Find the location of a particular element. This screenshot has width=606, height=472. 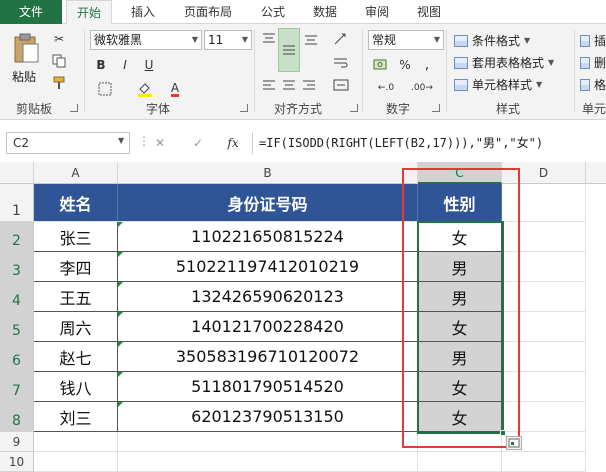

orientation-icon is located at coordinates (341, 39).